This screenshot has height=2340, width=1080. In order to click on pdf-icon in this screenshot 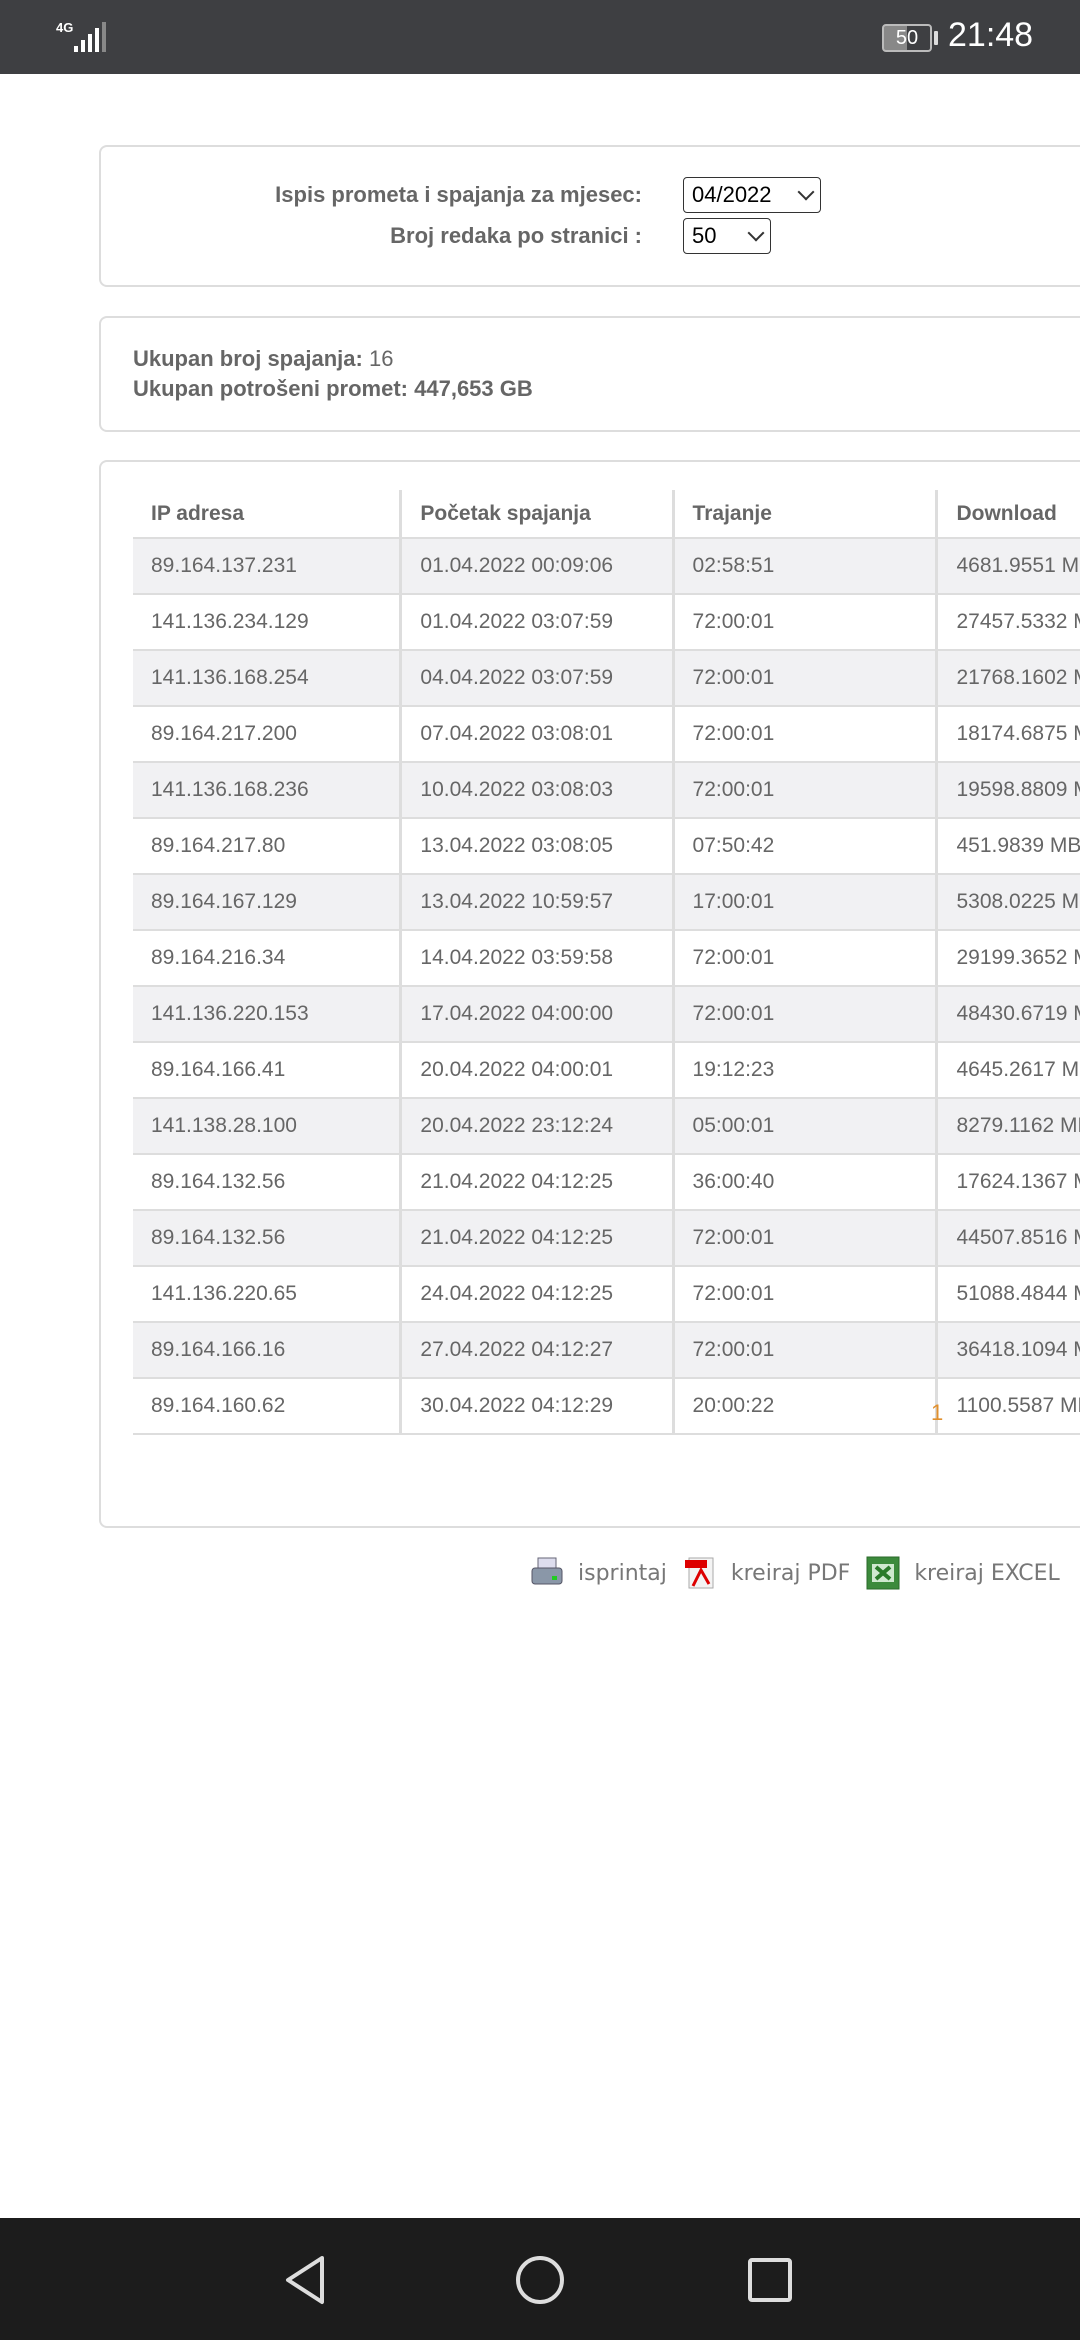, I will do `click(700, 1573)`.